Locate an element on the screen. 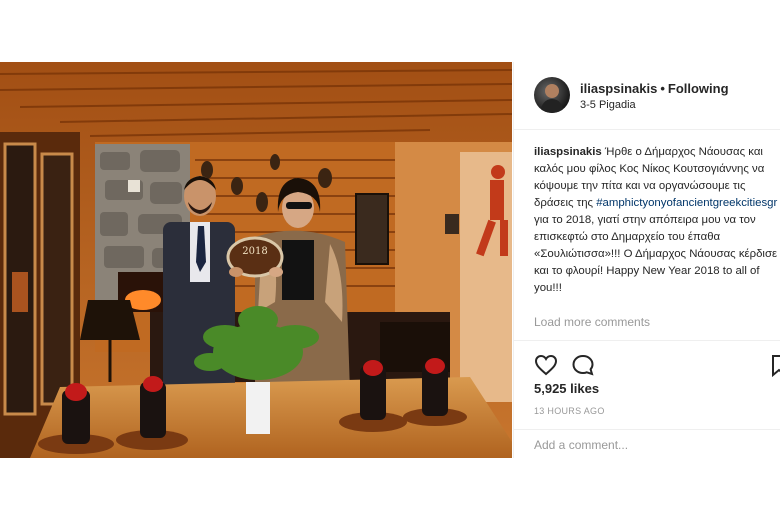 The image size is (780, 519). header-user-line: iliaspsinakis • Following is located at coordinates (654, 88).